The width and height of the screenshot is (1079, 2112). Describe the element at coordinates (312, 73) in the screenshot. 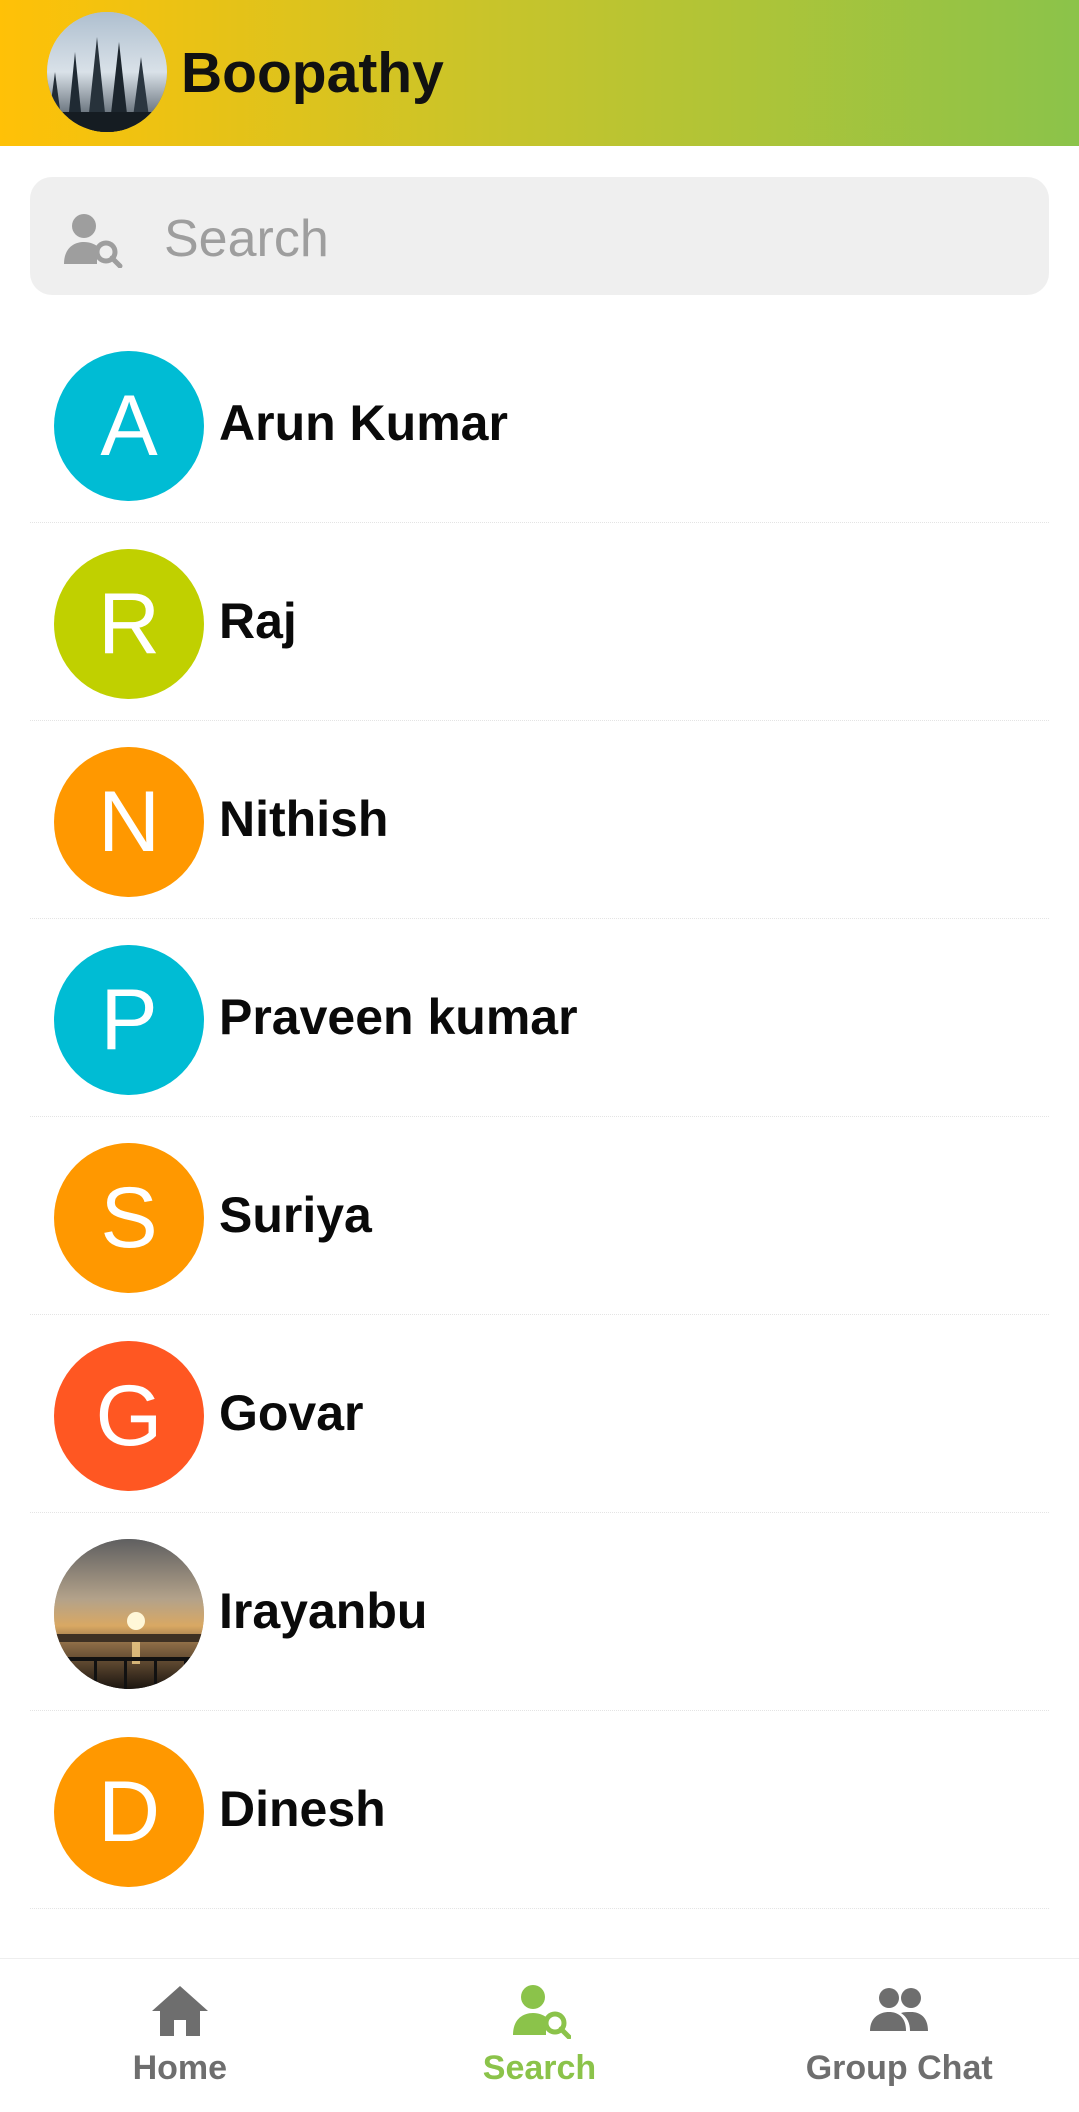

I see `user-name-title: Boopathy` at that location.